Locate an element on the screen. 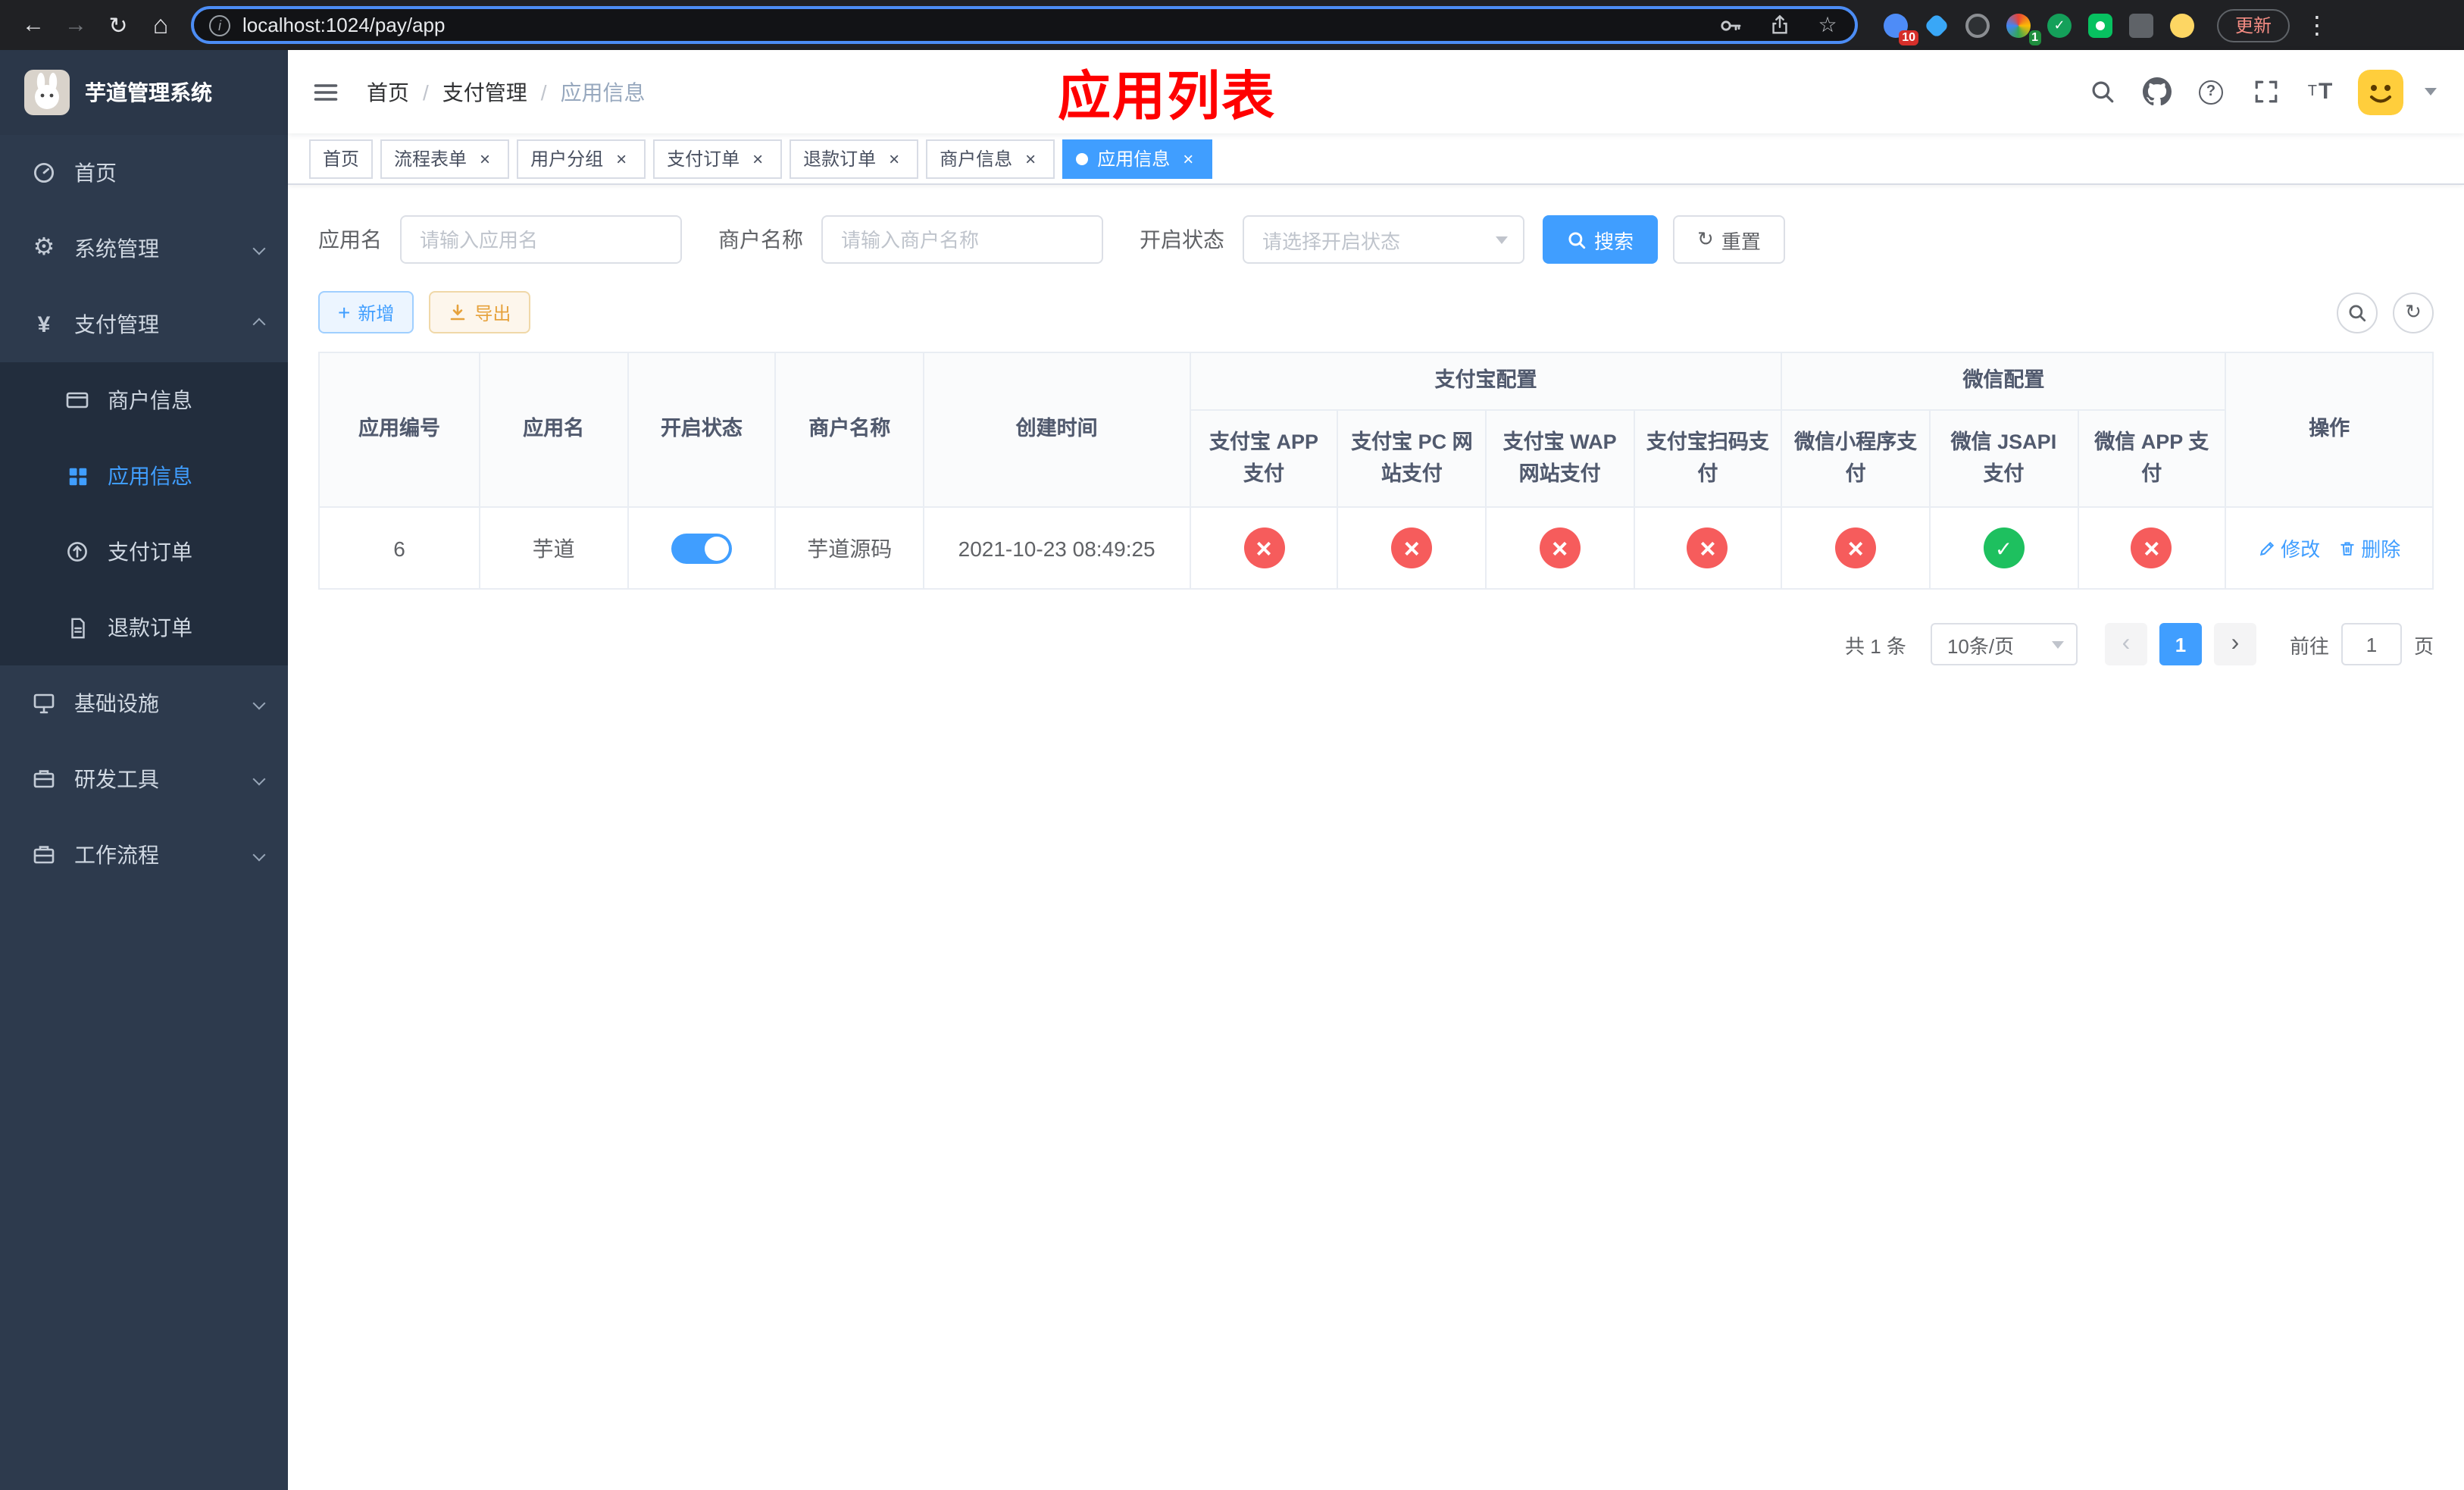 This screenshot has width=2464, height=1490. next-page-button is located at coordinates (2234, 644).